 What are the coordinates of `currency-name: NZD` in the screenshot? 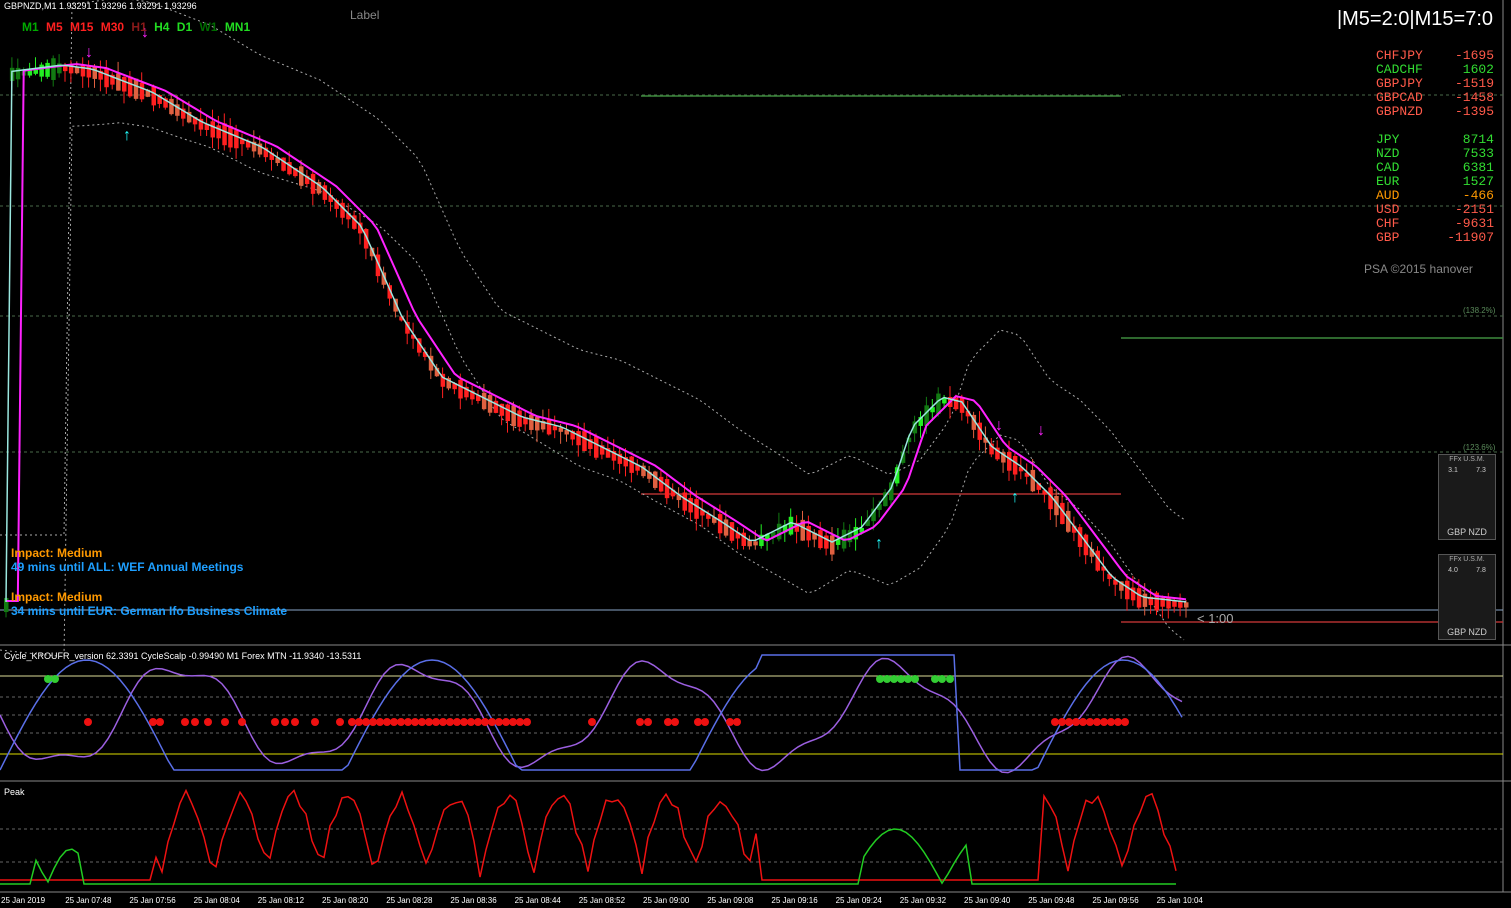 It's located at (1388, 153).